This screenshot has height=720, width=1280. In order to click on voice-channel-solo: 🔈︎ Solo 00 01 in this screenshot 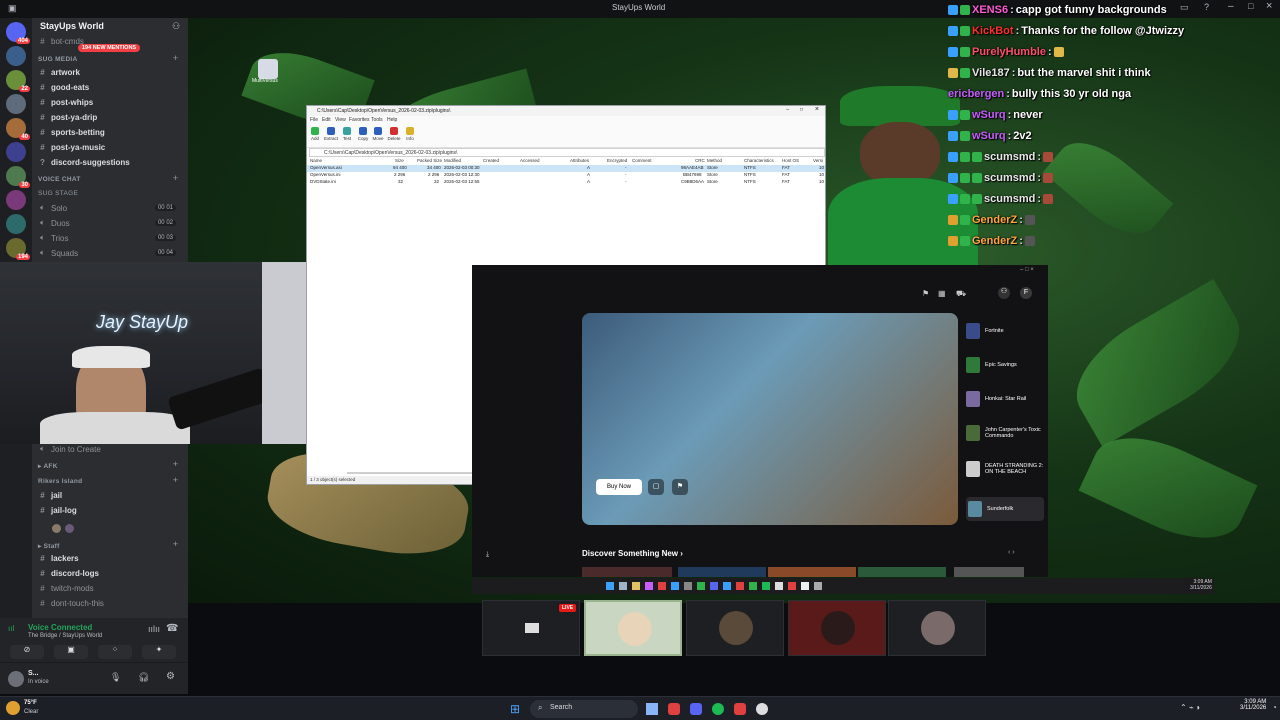, I will do `click(111, 208)`.